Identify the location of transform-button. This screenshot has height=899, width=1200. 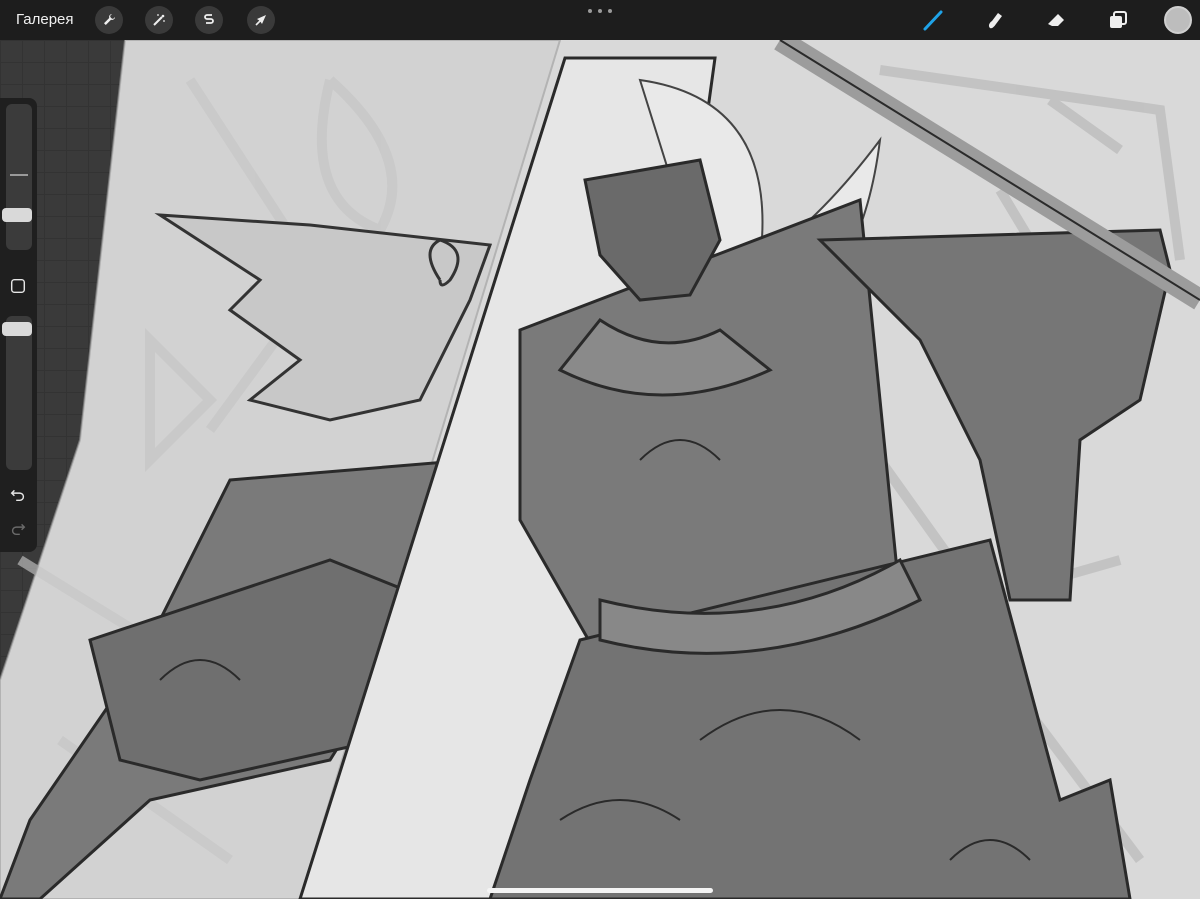
(261, 20).